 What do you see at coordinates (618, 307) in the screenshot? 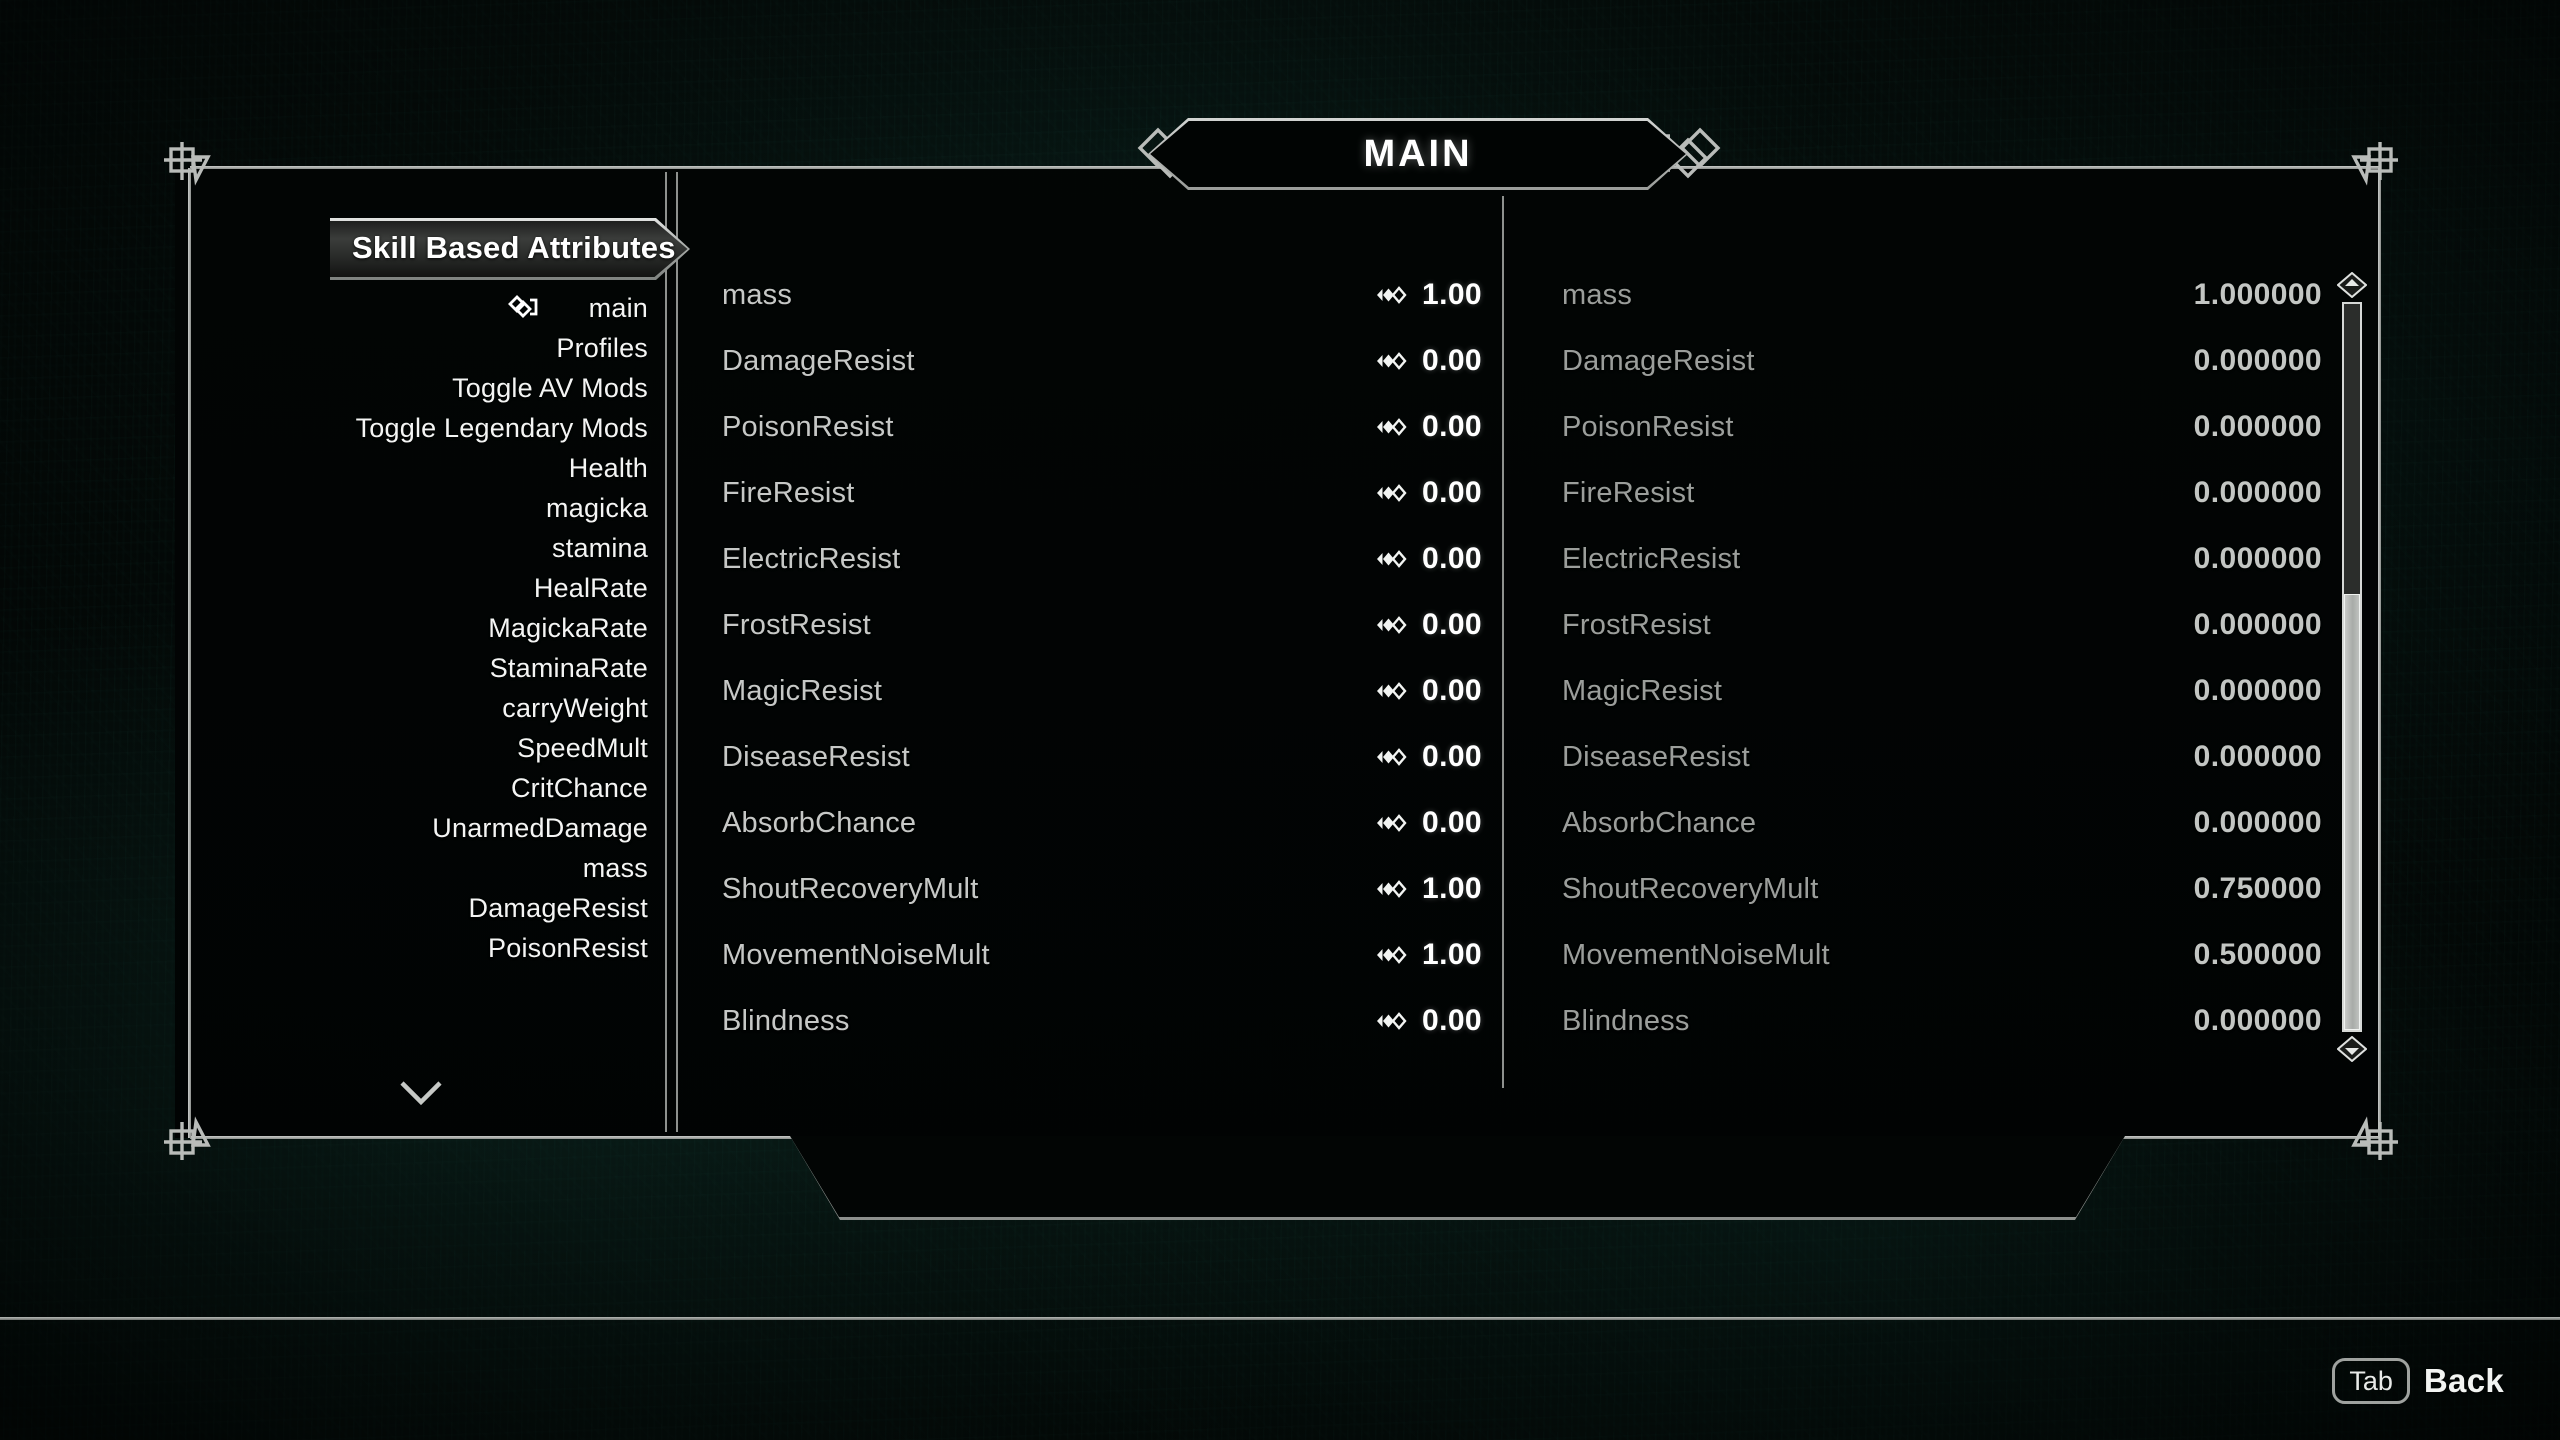
I see `sidebar-item-label: main` at bounding box center [618, 307].